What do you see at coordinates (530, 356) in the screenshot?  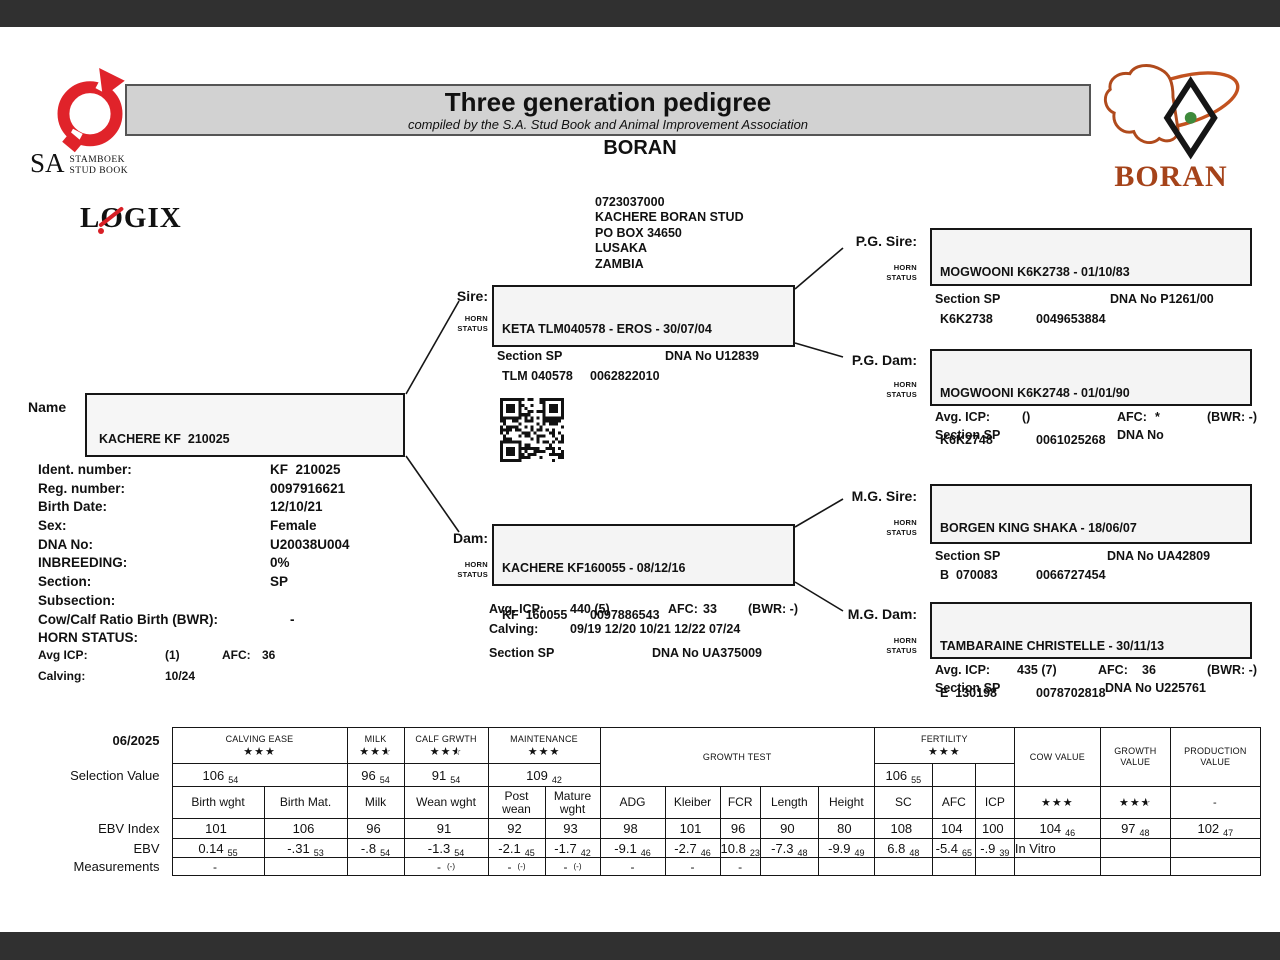 I see `sire-section: Section SP` at bounding box center [530, 356].